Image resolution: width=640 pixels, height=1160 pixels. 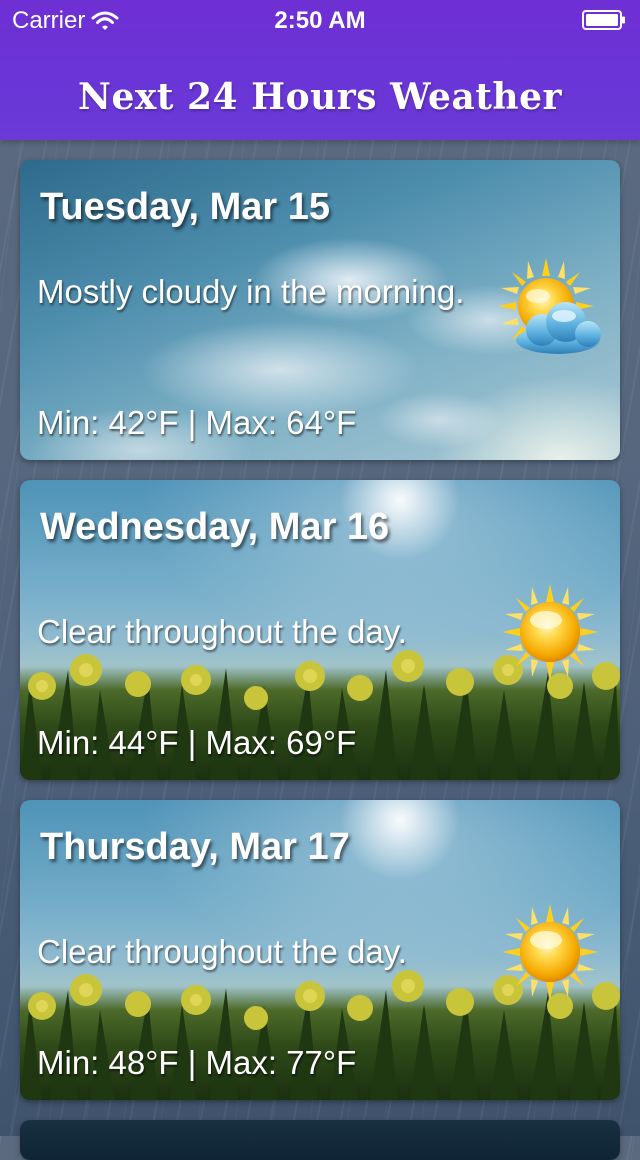 What do you see at coordinates (320, 1140) in the screenshot?
I see `forecast-card` at bounding box center [320, 1140].